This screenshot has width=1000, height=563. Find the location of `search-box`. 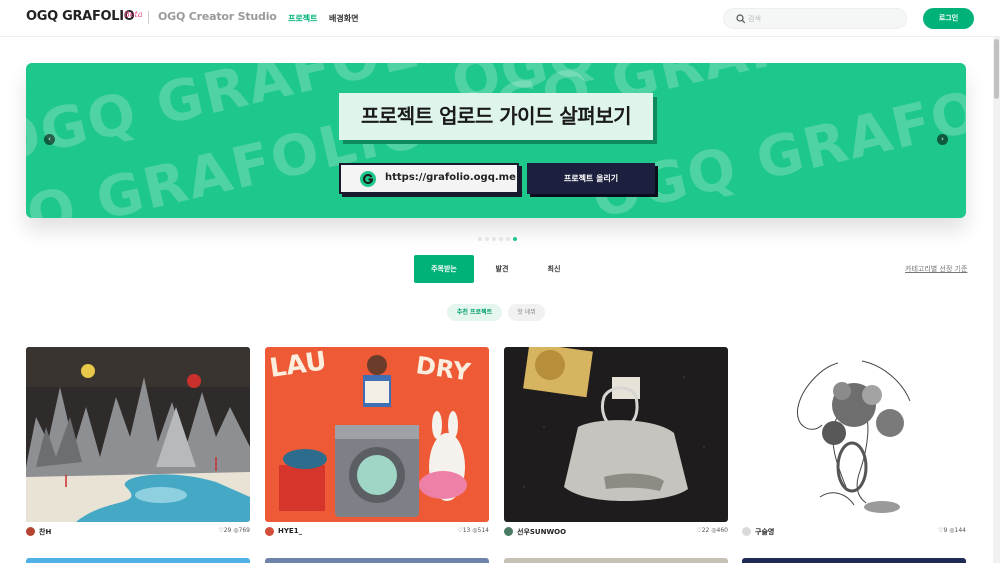

search-box is located at coordinates (815, 18).